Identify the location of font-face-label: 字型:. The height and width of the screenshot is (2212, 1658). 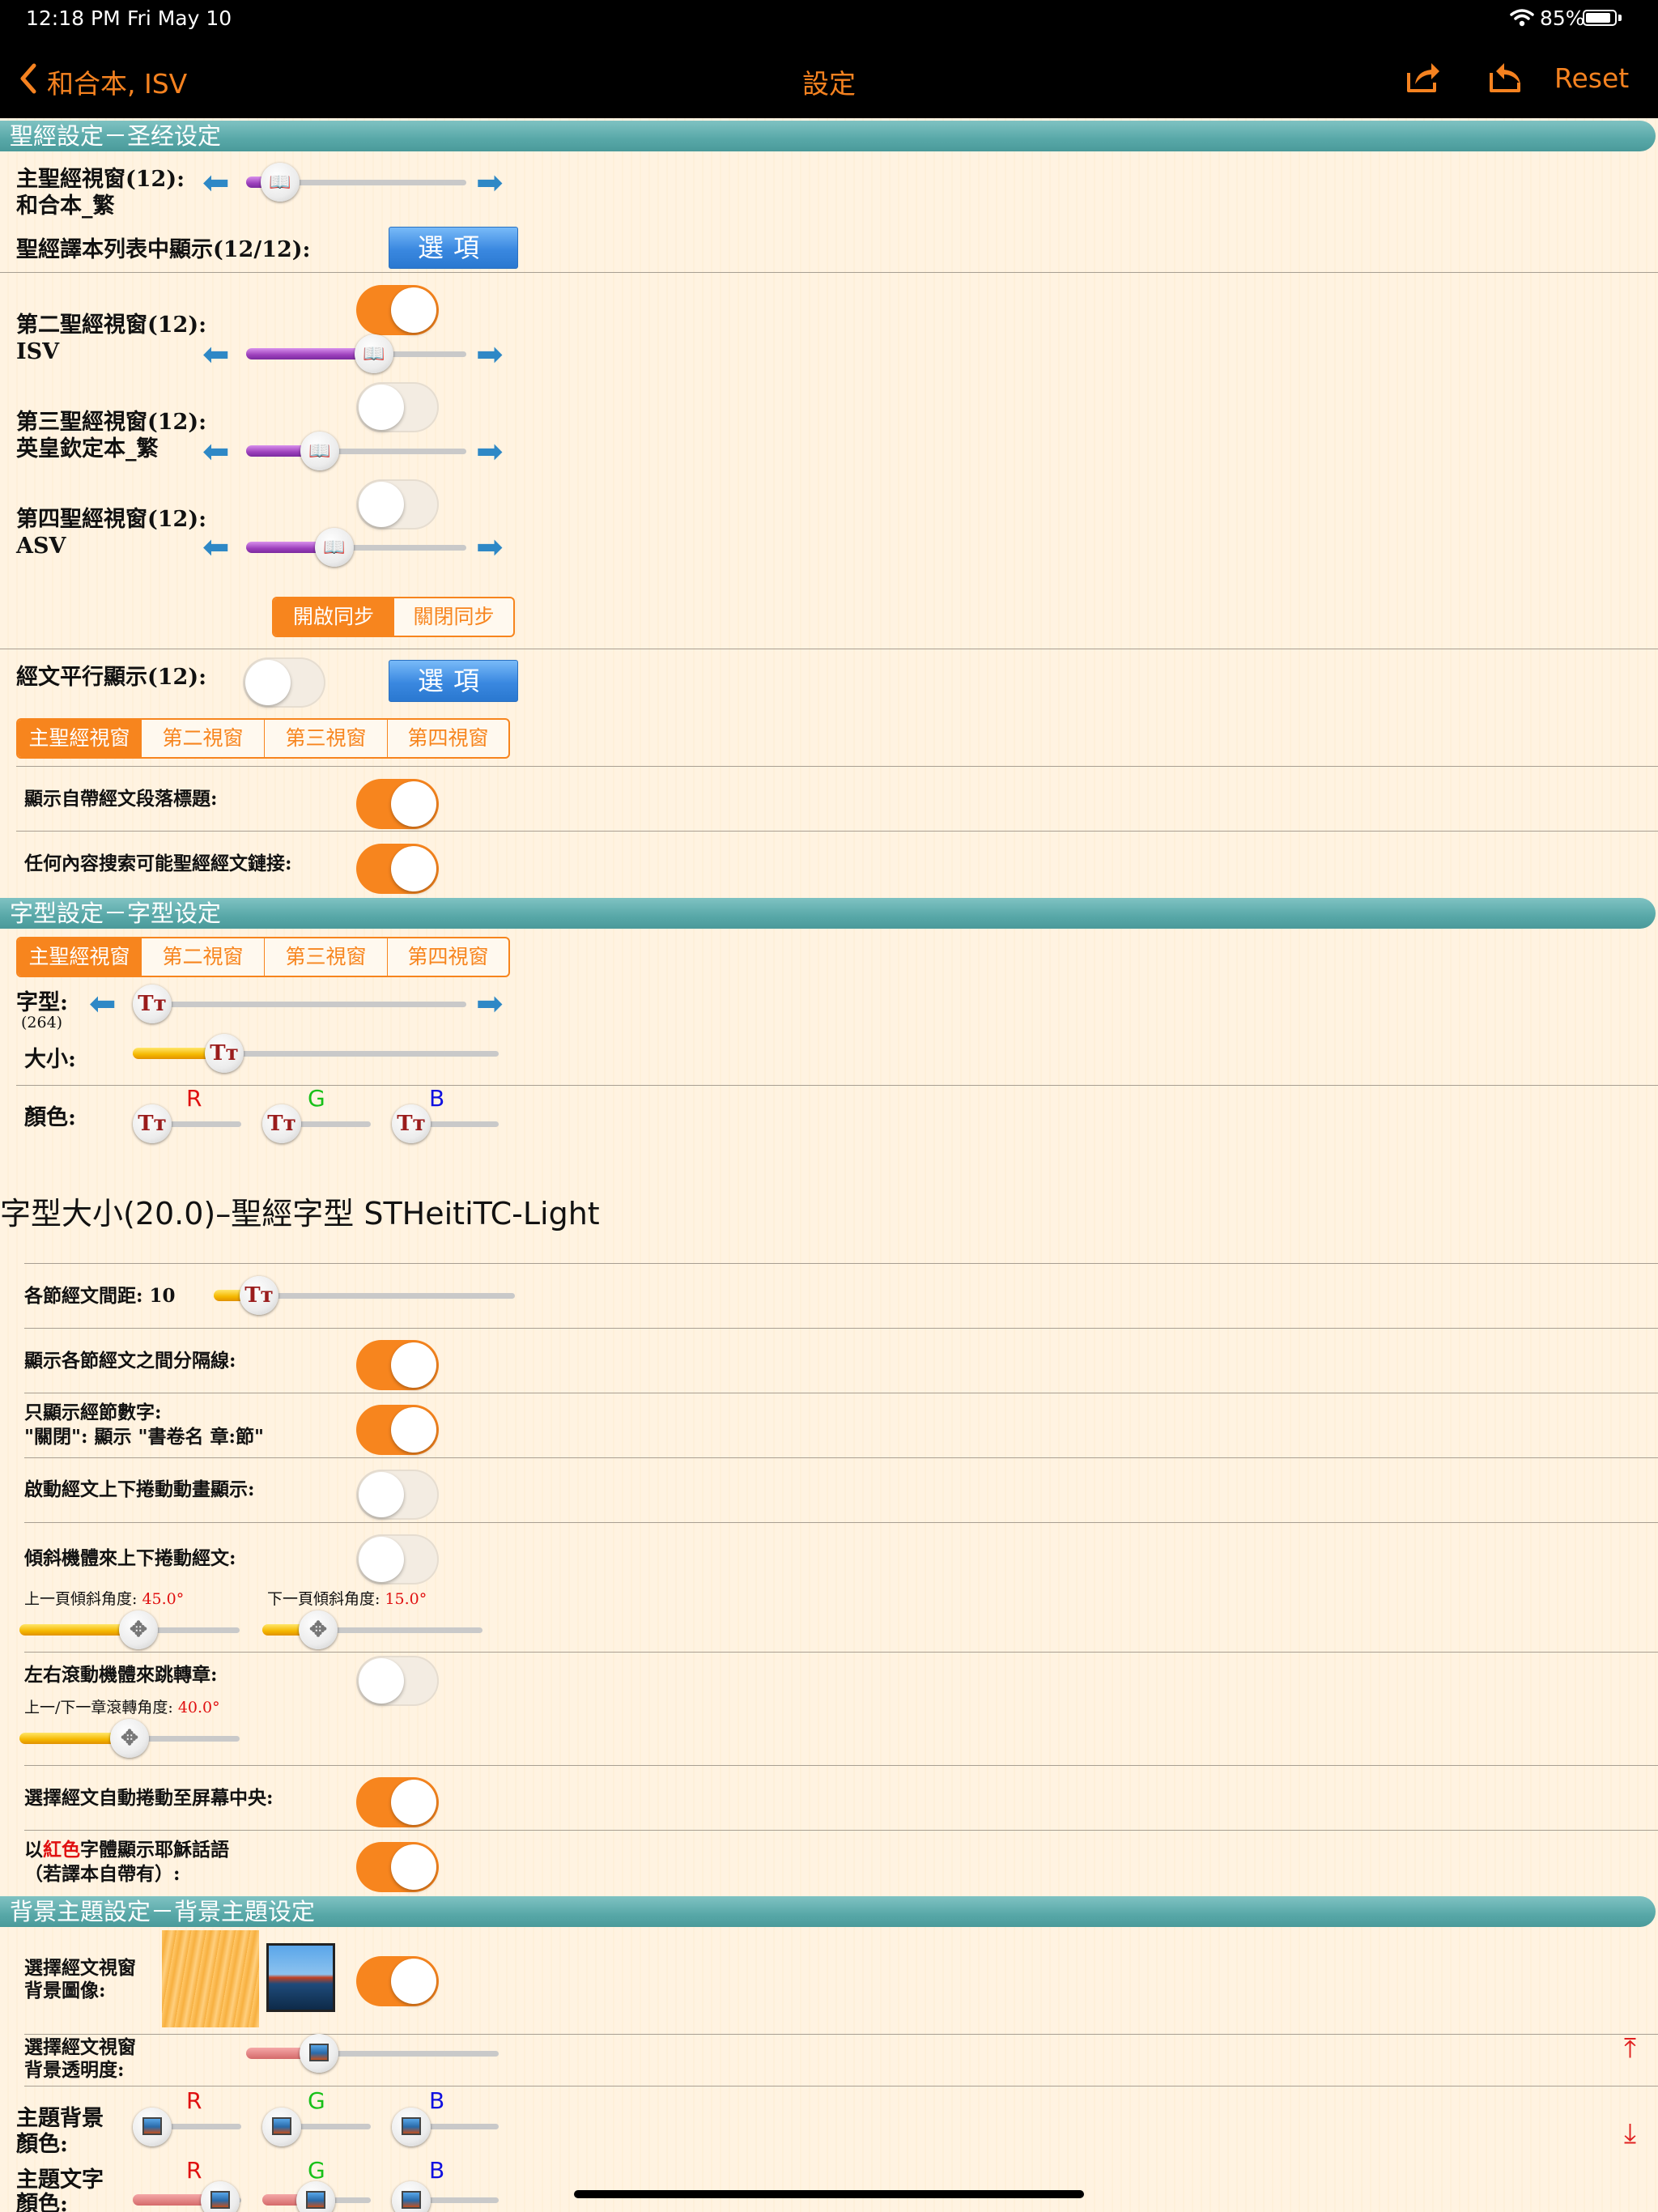
(42, 1003).